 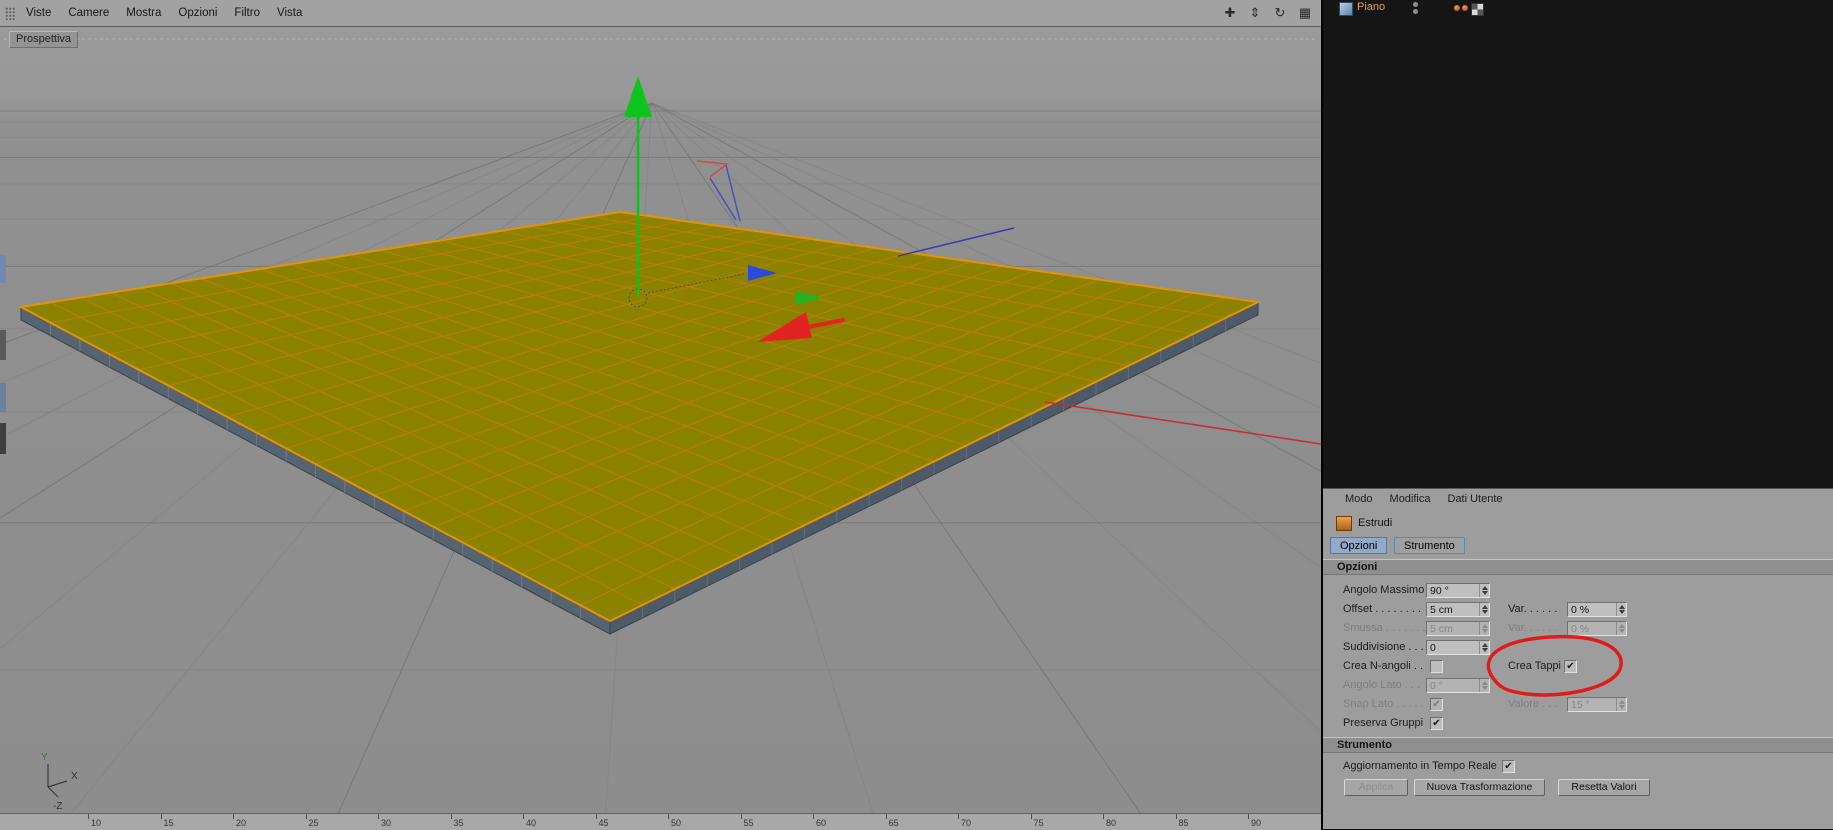 I want to click on section-header-opzioni: Opzioni, so click(x=1578, y=567).